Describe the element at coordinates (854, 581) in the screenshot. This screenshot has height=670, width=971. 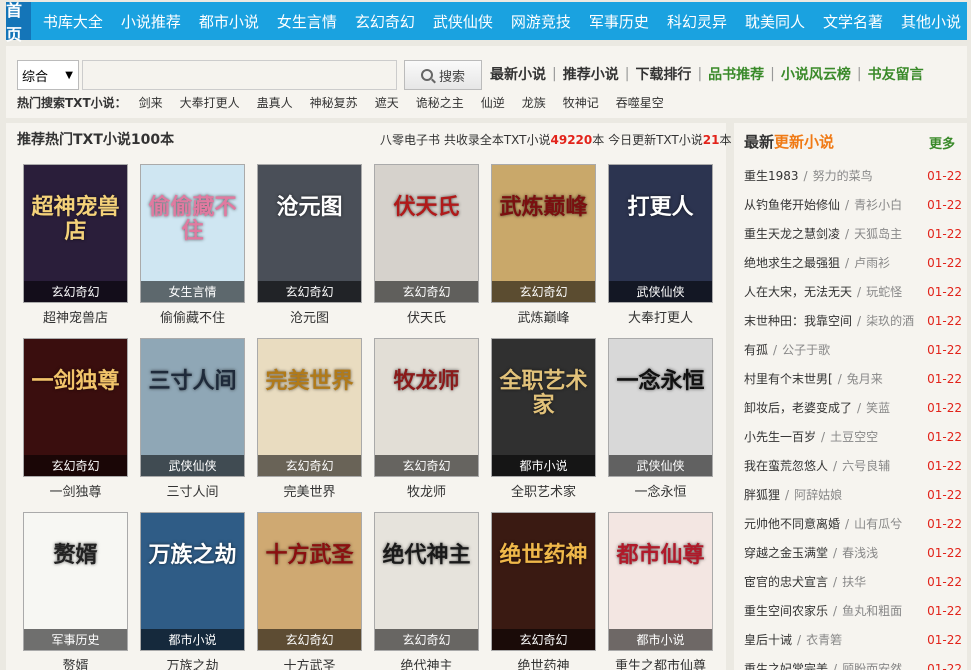
I see `author-link: 扶华` at that location.